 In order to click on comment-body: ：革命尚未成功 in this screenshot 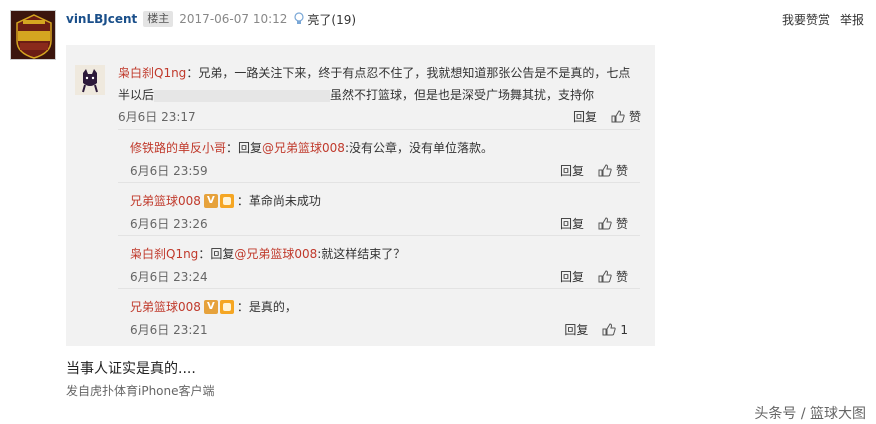, I will do `click(278, 201)`.